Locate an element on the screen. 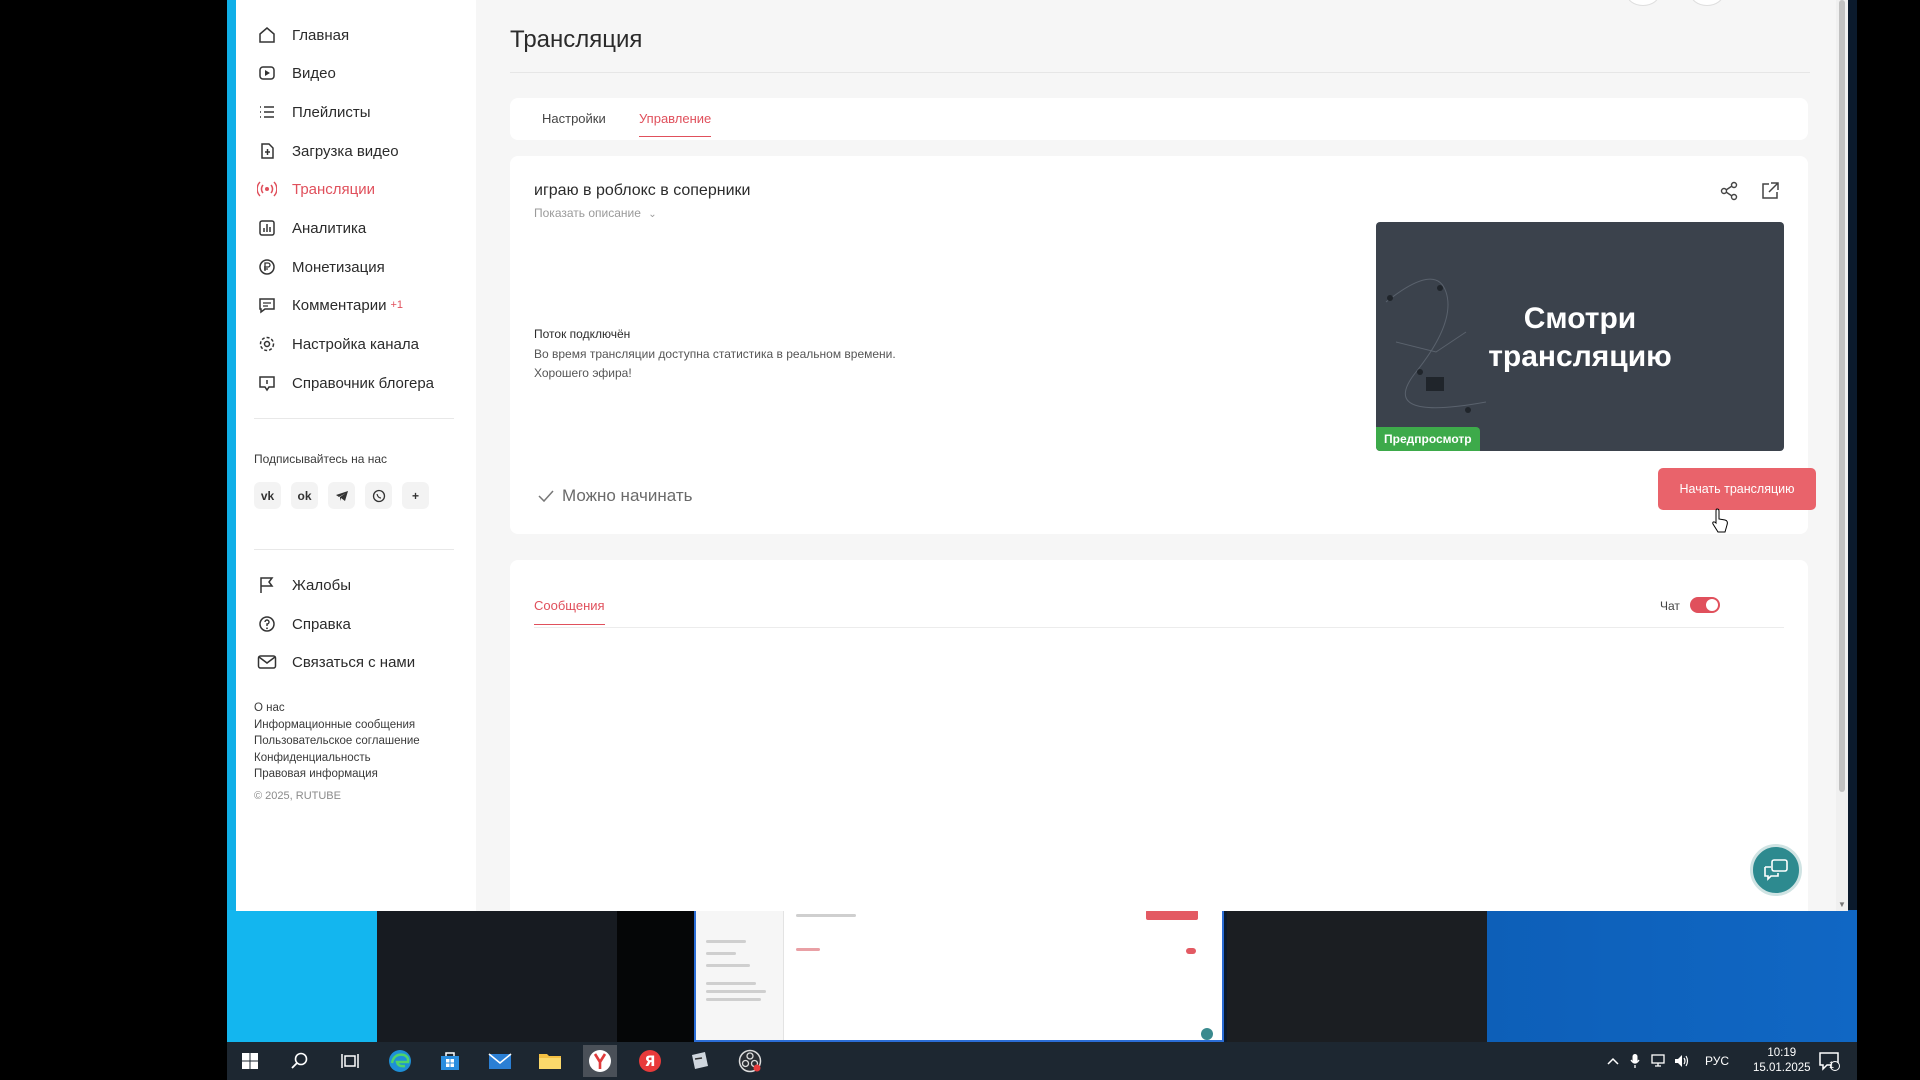 This screenshot has width=1920, height=1080. share-icon is located at coordinates (1729, 191).